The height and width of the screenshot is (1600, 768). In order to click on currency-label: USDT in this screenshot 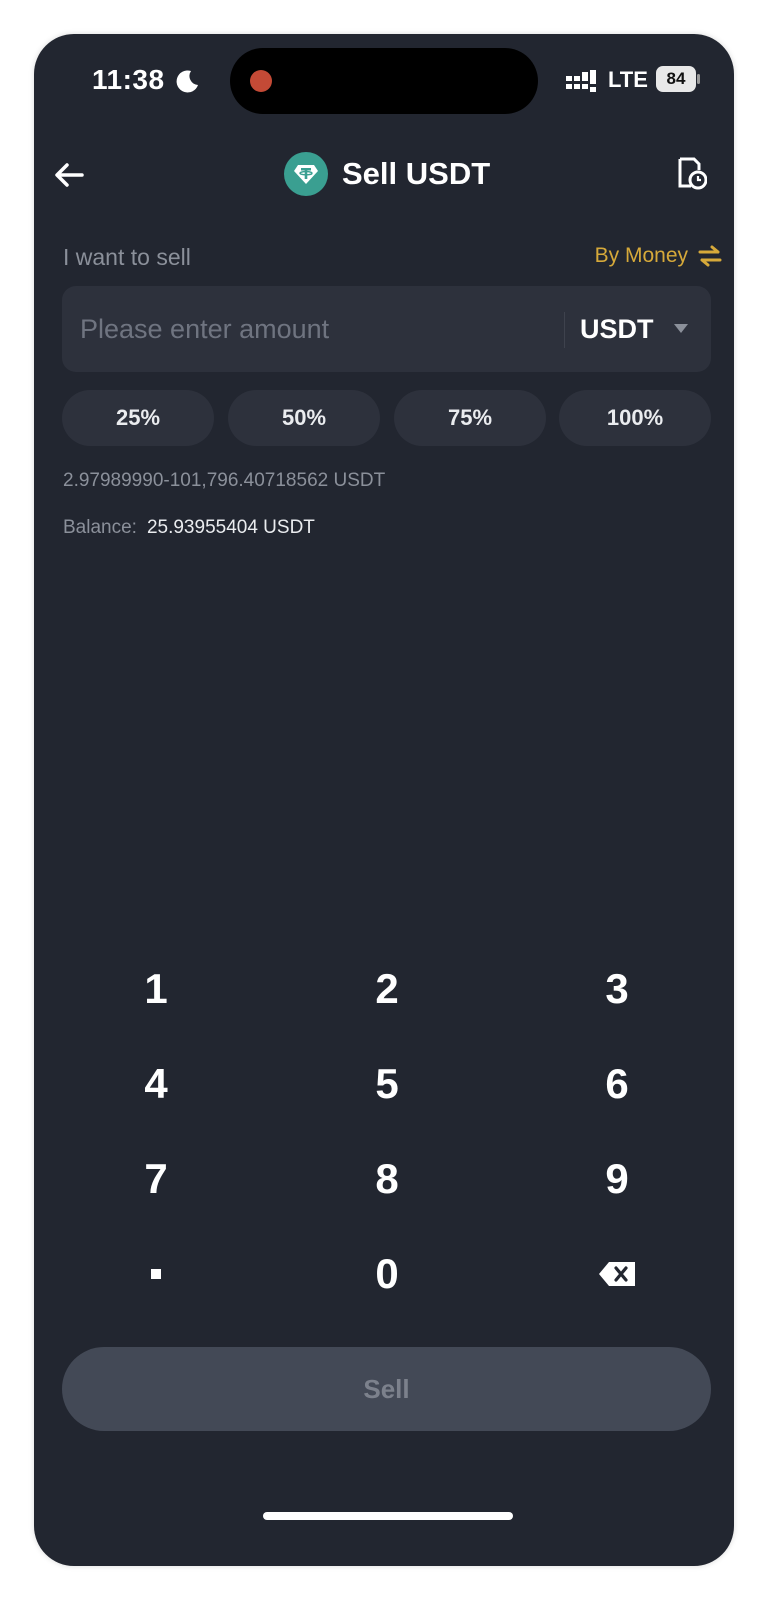, I will do `click(617, 328)`.